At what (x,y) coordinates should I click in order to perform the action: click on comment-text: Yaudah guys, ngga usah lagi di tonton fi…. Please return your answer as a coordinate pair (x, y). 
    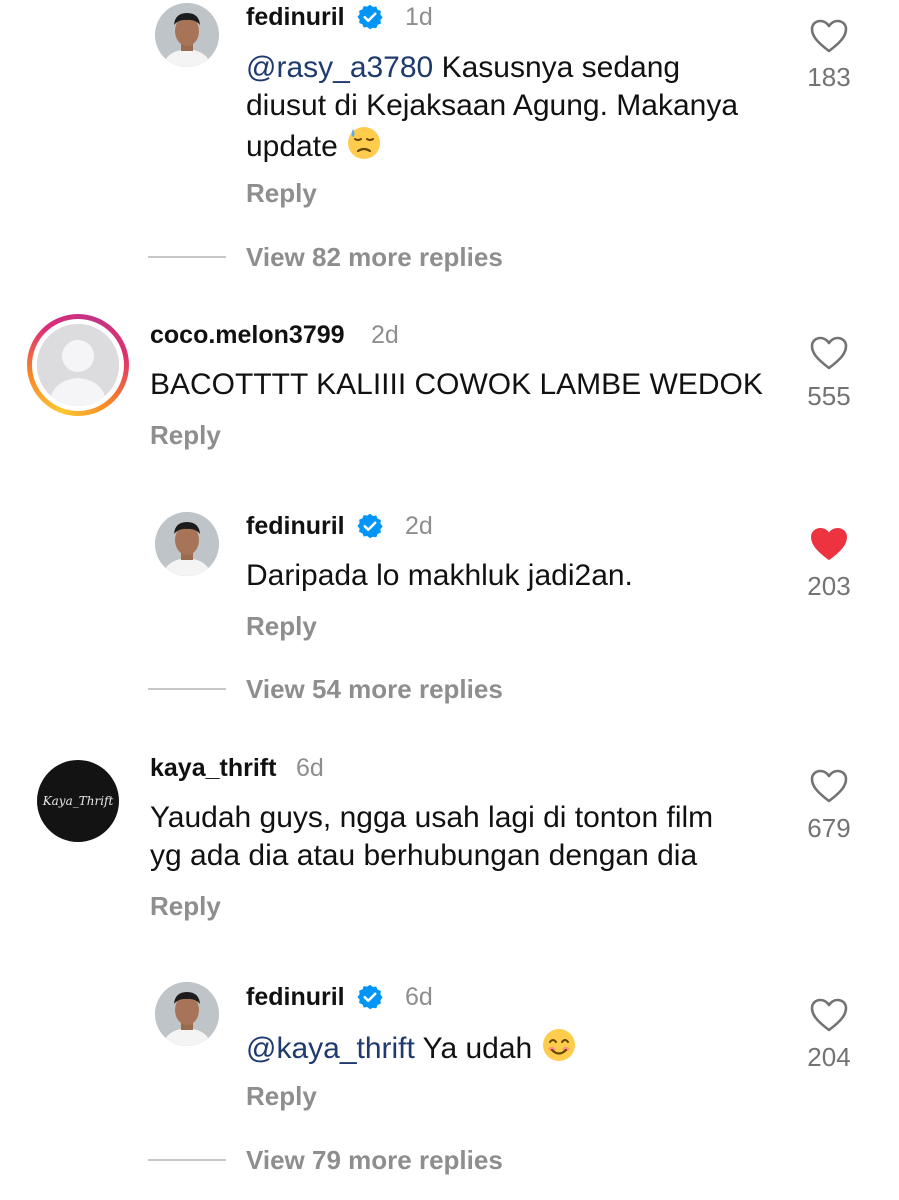
    Looking at the image, I should click on (470, 837).